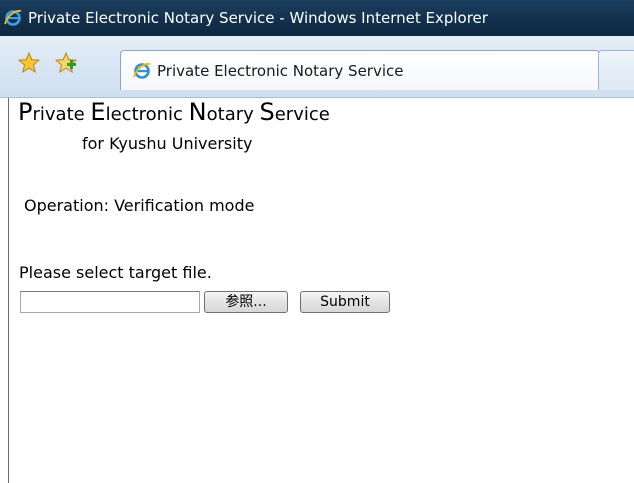  Describe the element at coordinates (345, 302) in the screenshot. I see `submit-button: Submit` at that location.